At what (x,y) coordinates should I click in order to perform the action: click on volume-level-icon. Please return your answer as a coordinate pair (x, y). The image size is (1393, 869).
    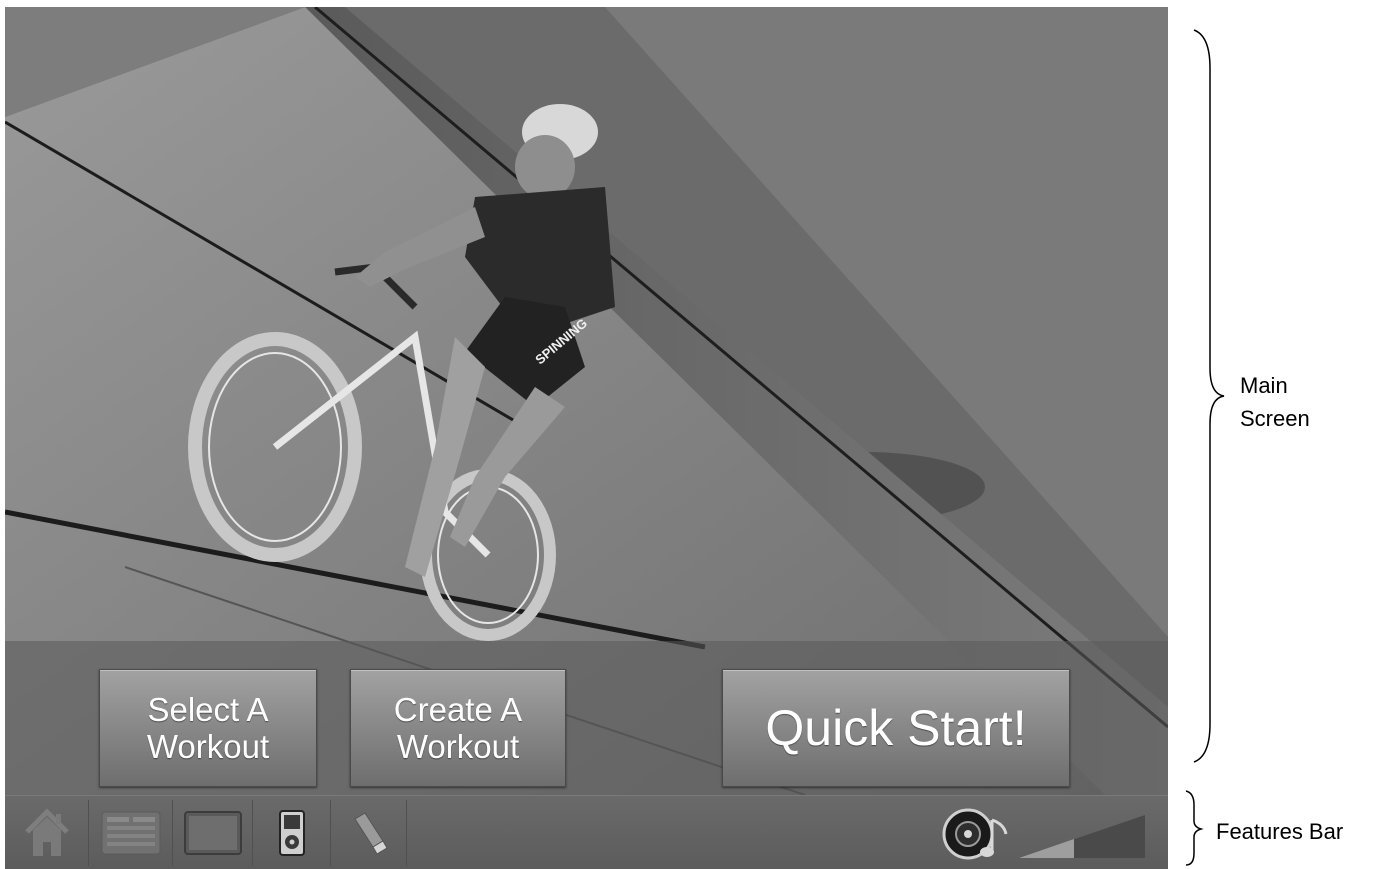
    Looking at the image, I should click on (1082, 836).